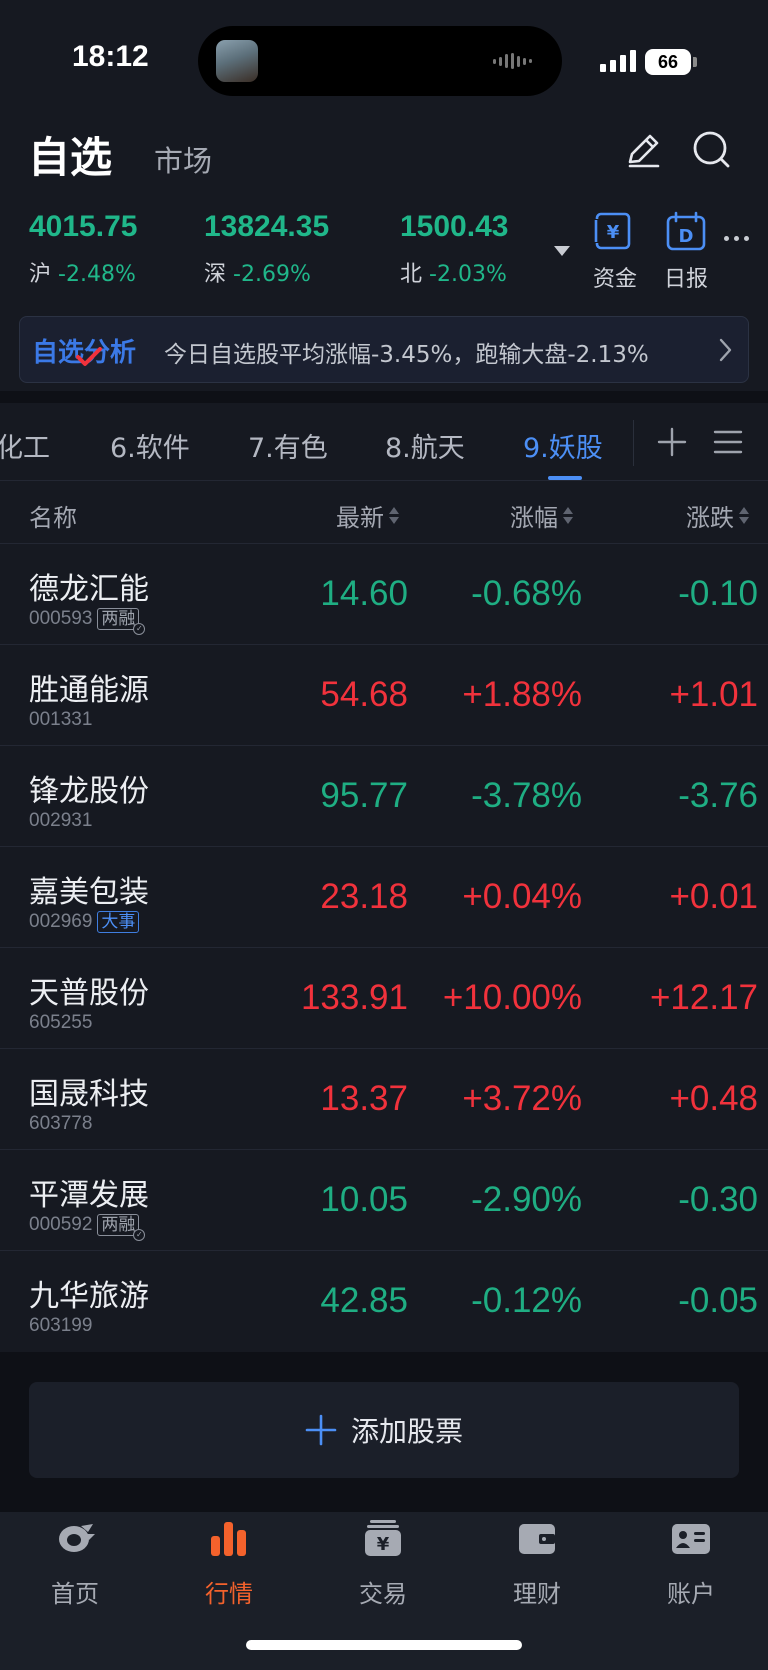 The image size is (768, 1670). I want to click on audio-wave-icon, so click(512, 61).